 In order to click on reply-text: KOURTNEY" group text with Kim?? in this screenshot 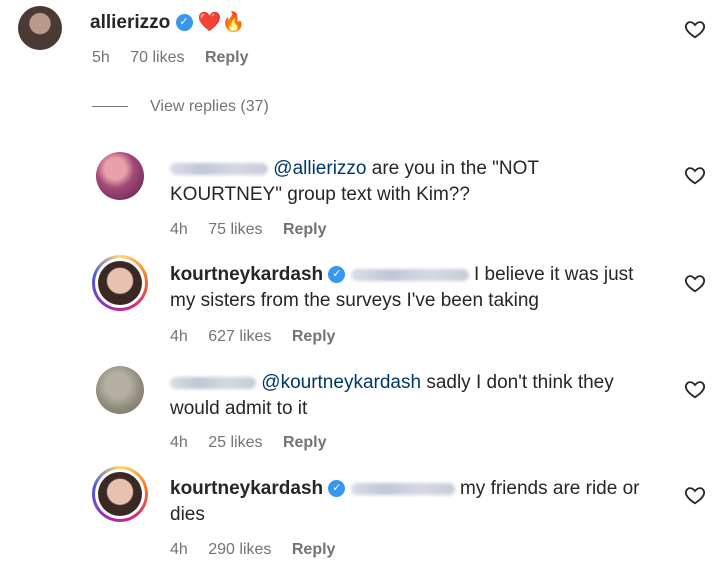, I will do `click(320, 194)`.